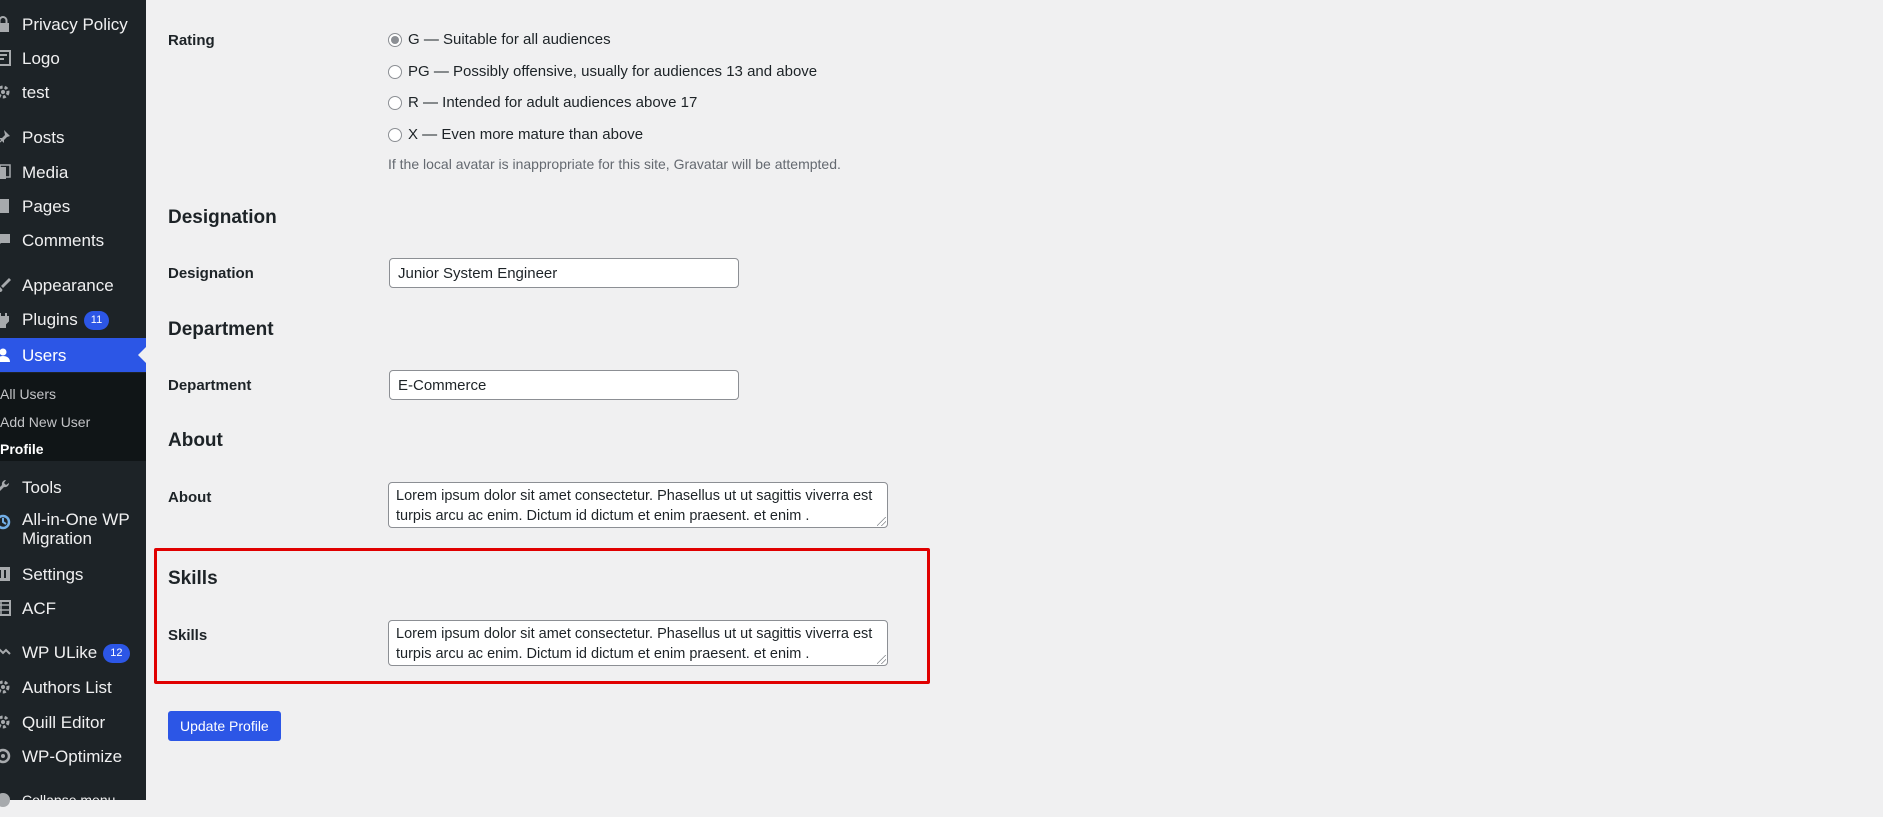 The height and width of the screenshot is (817, 1883). What do you see at coordinates (73, 172) in the screenshot?
I see `menu-item-media: Media` at bounding box center [73, 172].